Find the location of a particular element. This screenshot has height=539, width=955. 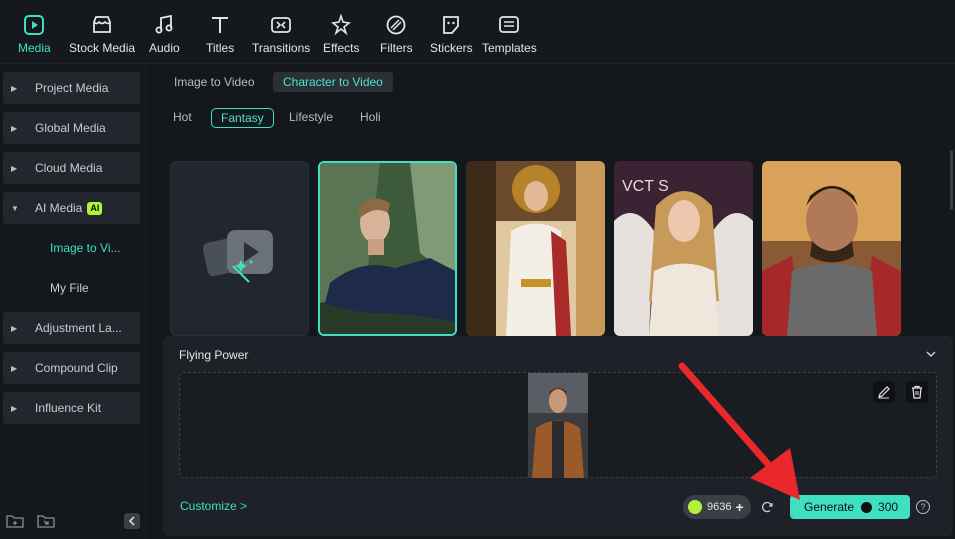

sidebar-item-label: Influence Kit is located at coordinates (68, 408).